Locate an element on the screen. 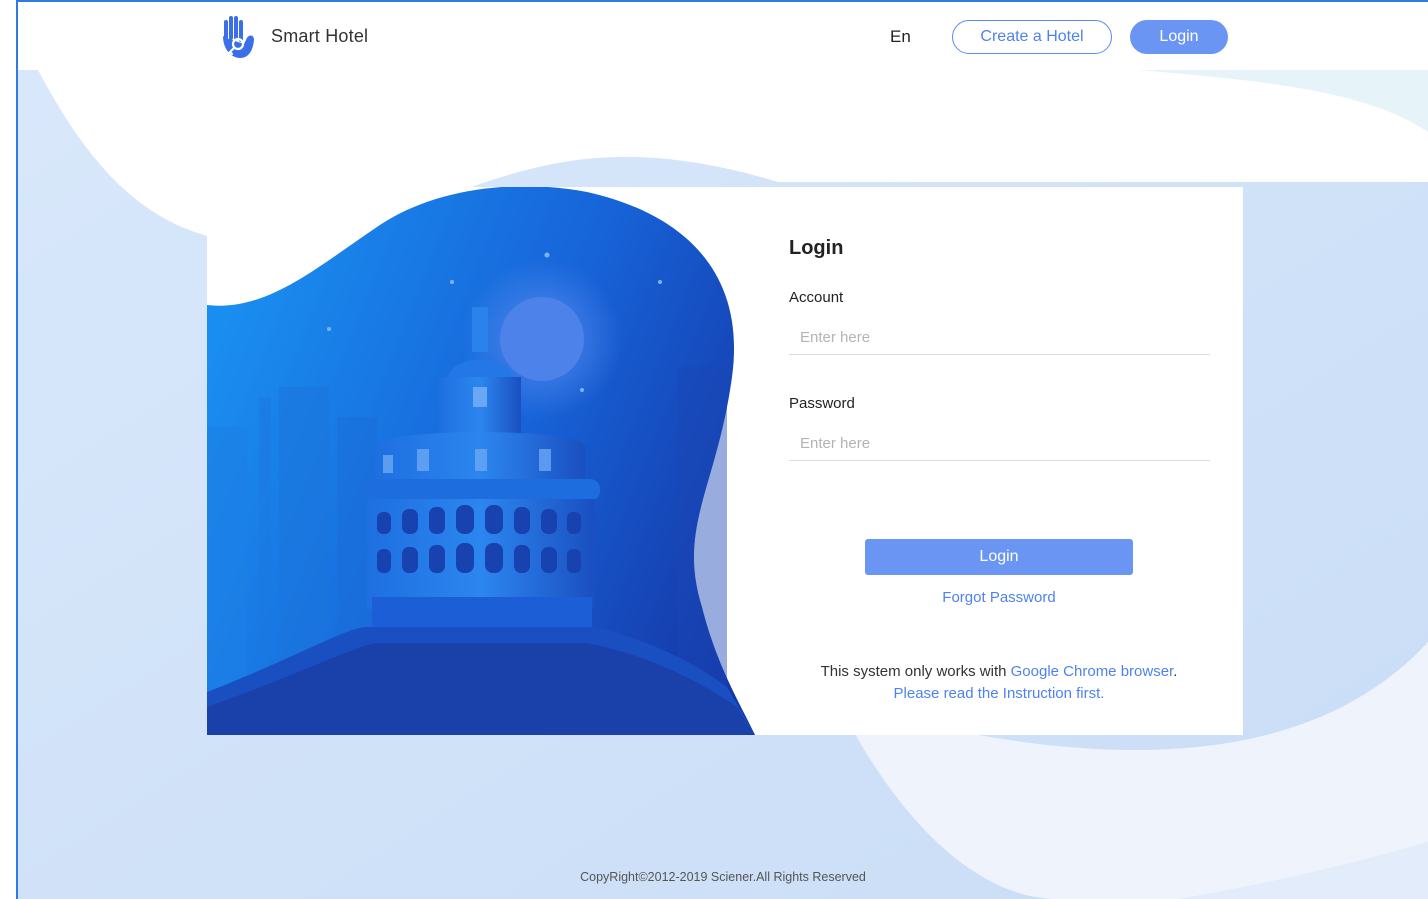 The image size is (1428, 899). password-label: Password is located at coordinates (822, 403).